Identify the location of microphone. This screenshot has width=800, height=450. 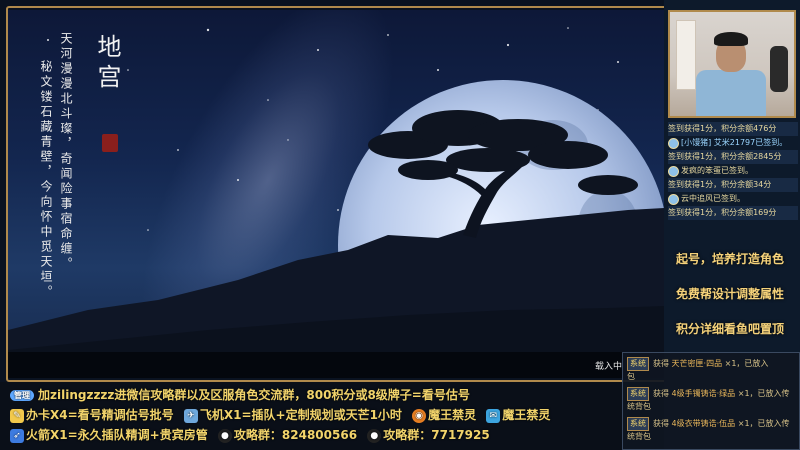
(779, 69).